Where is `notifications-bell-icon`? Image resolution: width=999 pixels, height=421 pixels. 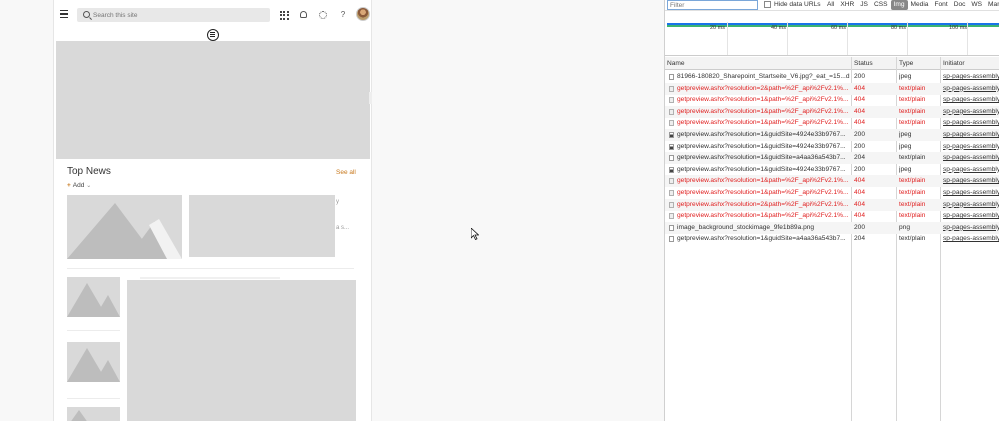
notifications-bell-icon is located at coordinates (303, 15).